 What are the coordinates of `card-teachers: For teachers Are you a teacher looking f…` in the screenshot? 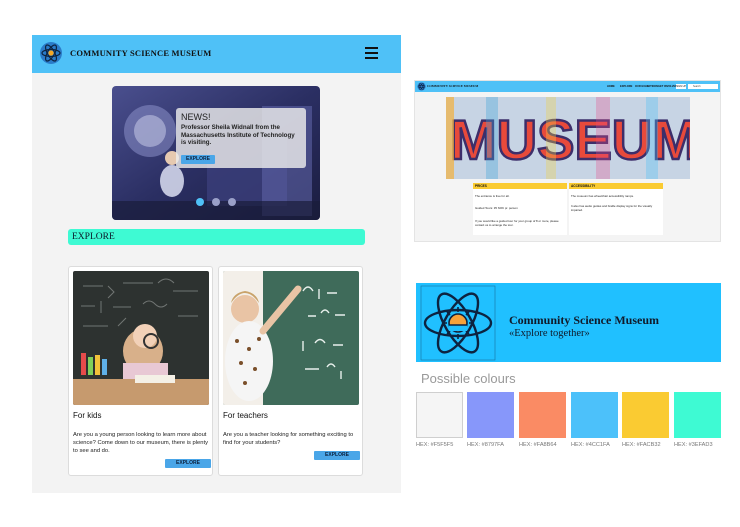 It's located at (290, 371).